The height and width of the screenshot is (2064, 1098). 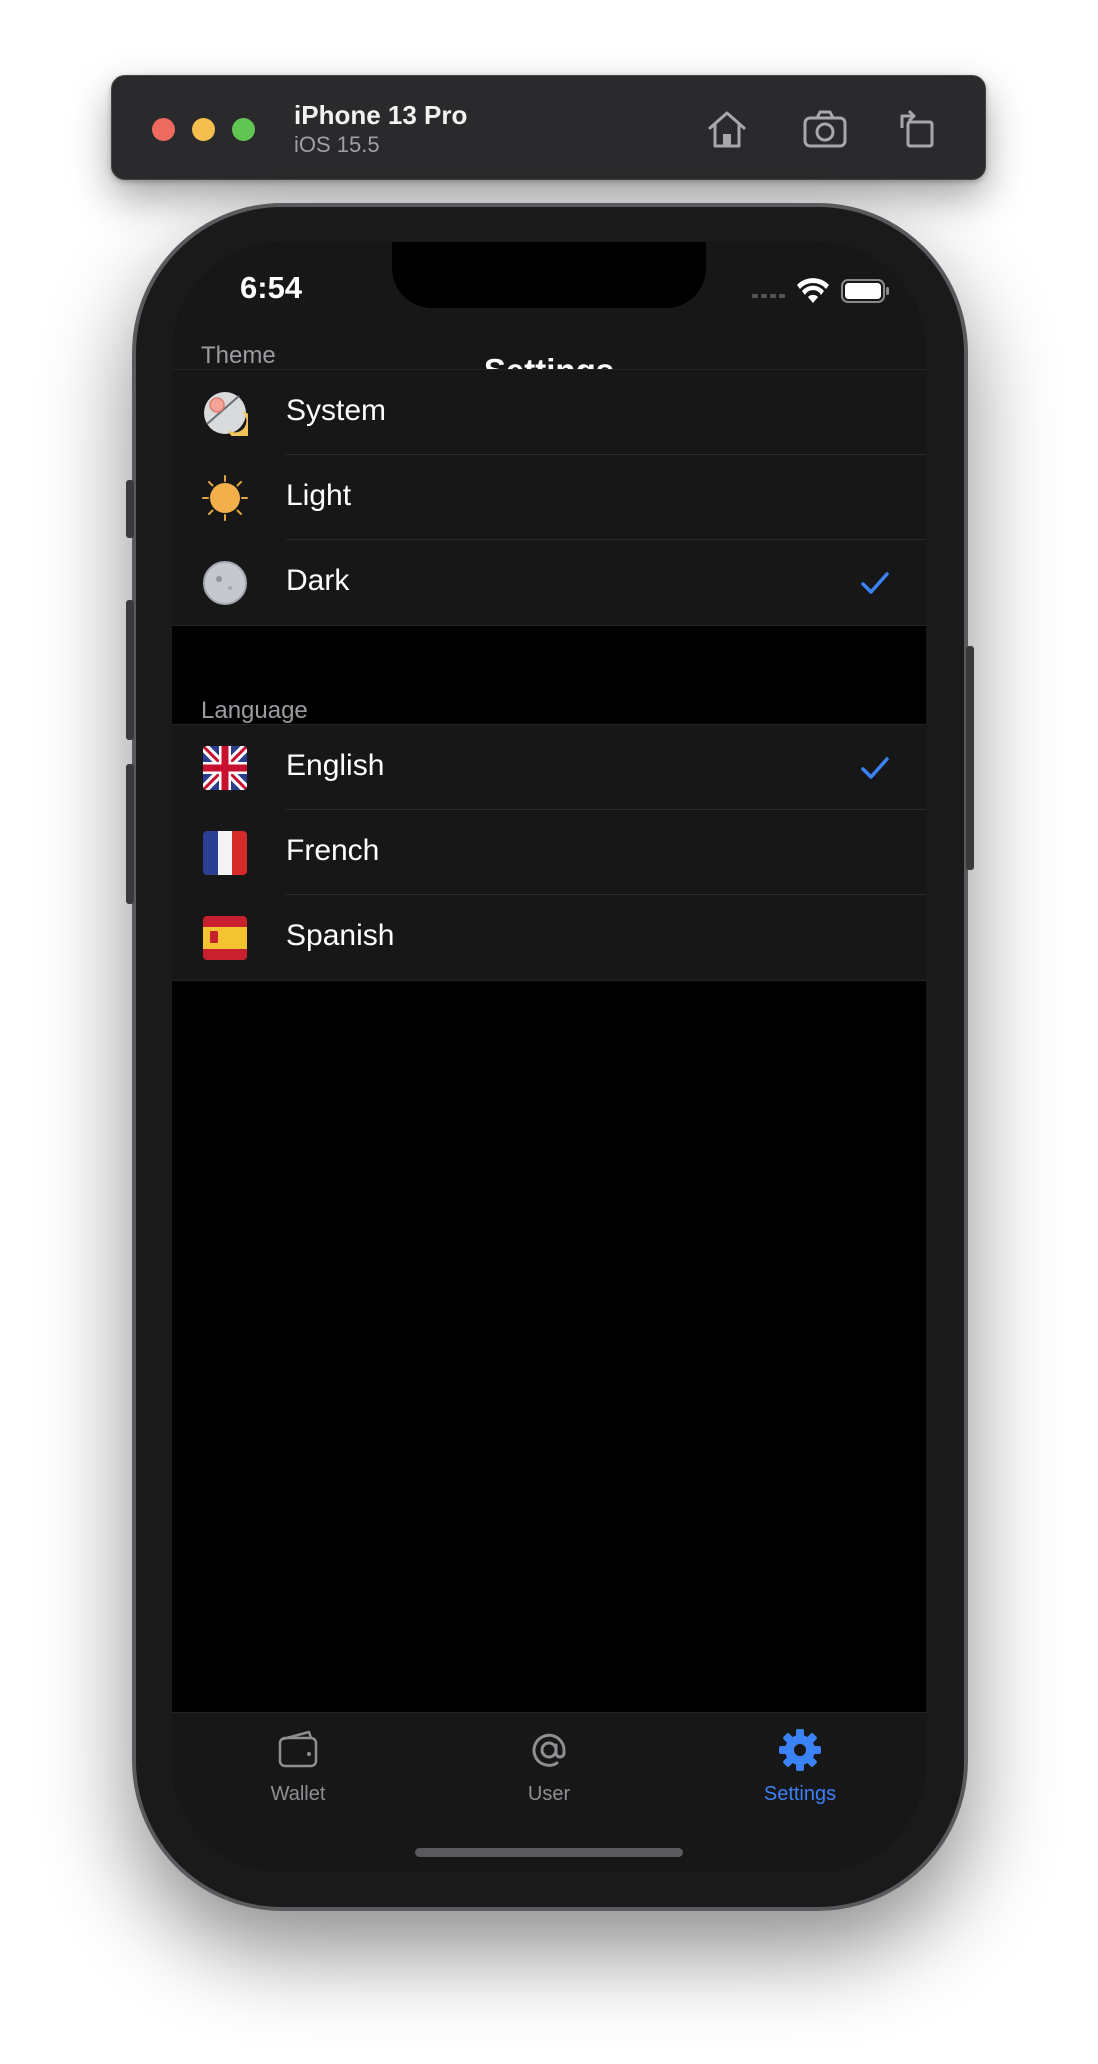 I want to click on tab-user: User, so click(x=549, y=1766).